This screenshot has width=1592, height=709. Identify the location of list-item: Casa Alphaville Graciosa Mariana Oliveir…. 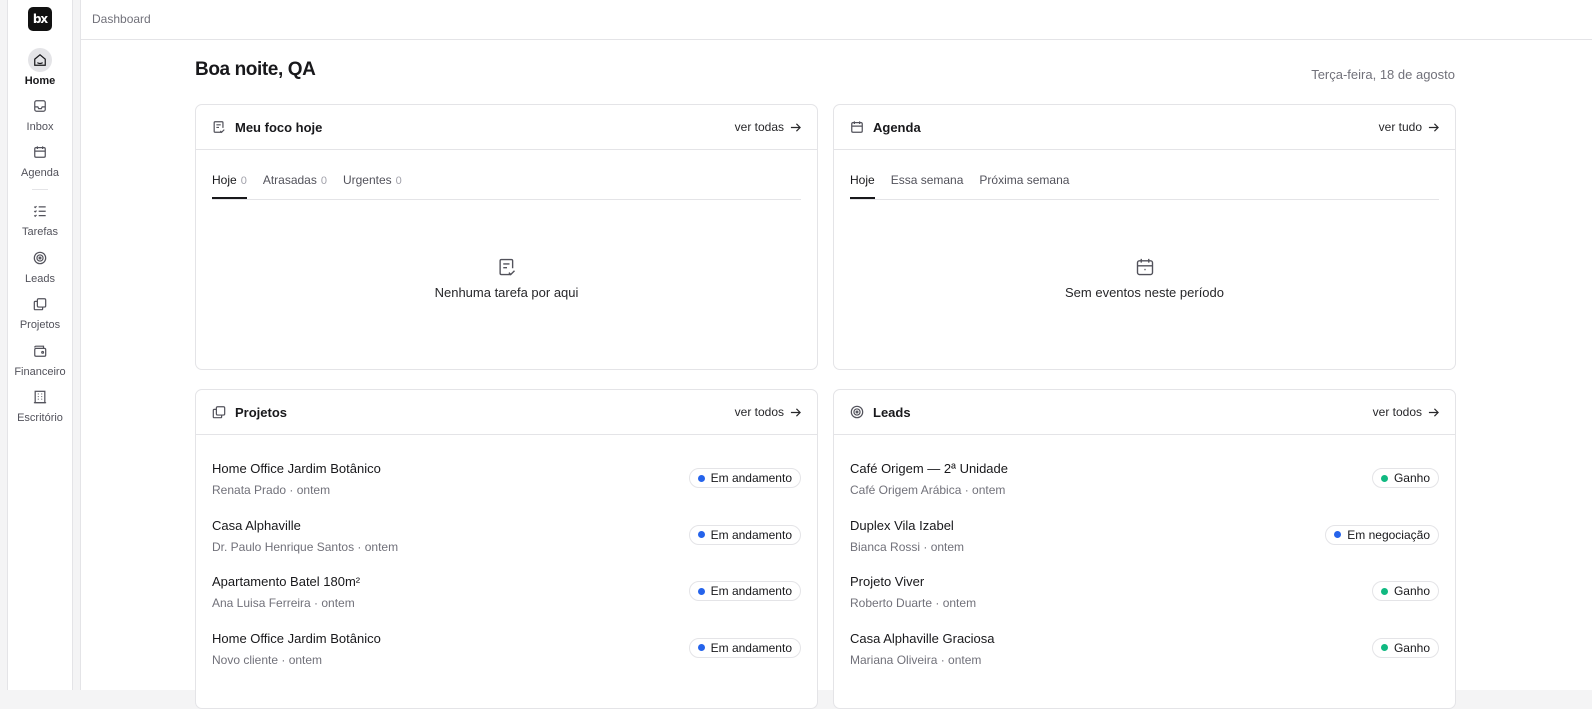
(1144, 656).